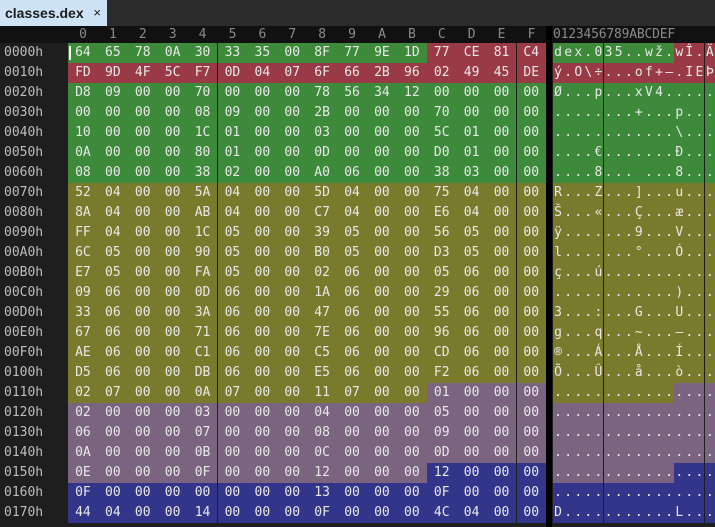  I want to click on hex-byte: 0A, so click(172, 53).